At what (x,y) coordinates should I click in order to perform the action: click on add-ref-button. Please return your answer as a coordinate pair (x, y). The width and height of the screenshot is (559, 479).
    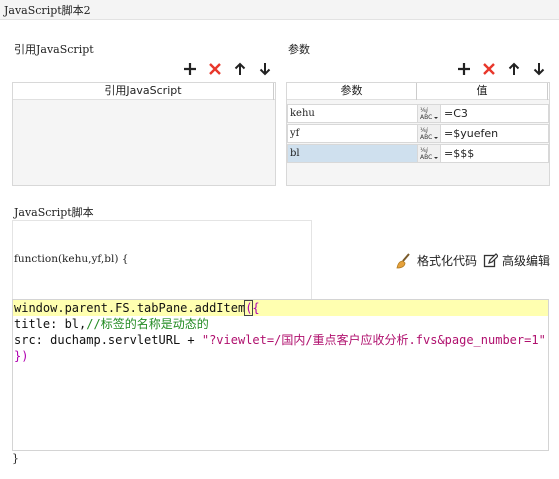
    Looking at the image, I should click on (190, 69).